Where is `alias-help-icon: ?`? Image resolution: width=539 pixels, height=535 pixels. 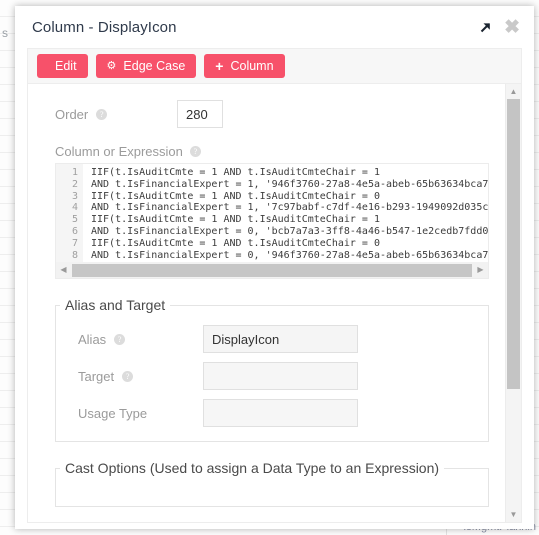 alias-help-icon: ? is located at coordinates (120, 339).